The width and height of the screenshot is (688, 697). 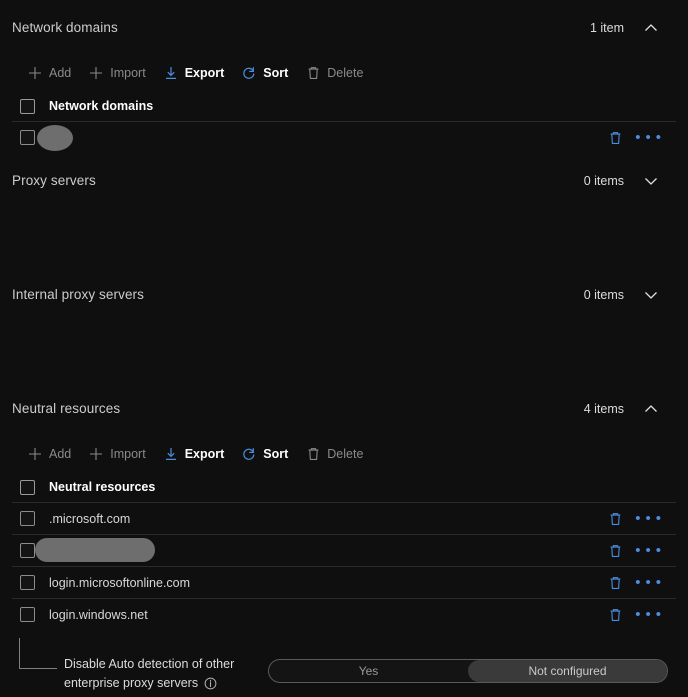 What do you see at coordinates (344, 351) in the screenshot?
I see `collapsed-spacer-internal-proxy-servers` at bounding box center [344, 351].